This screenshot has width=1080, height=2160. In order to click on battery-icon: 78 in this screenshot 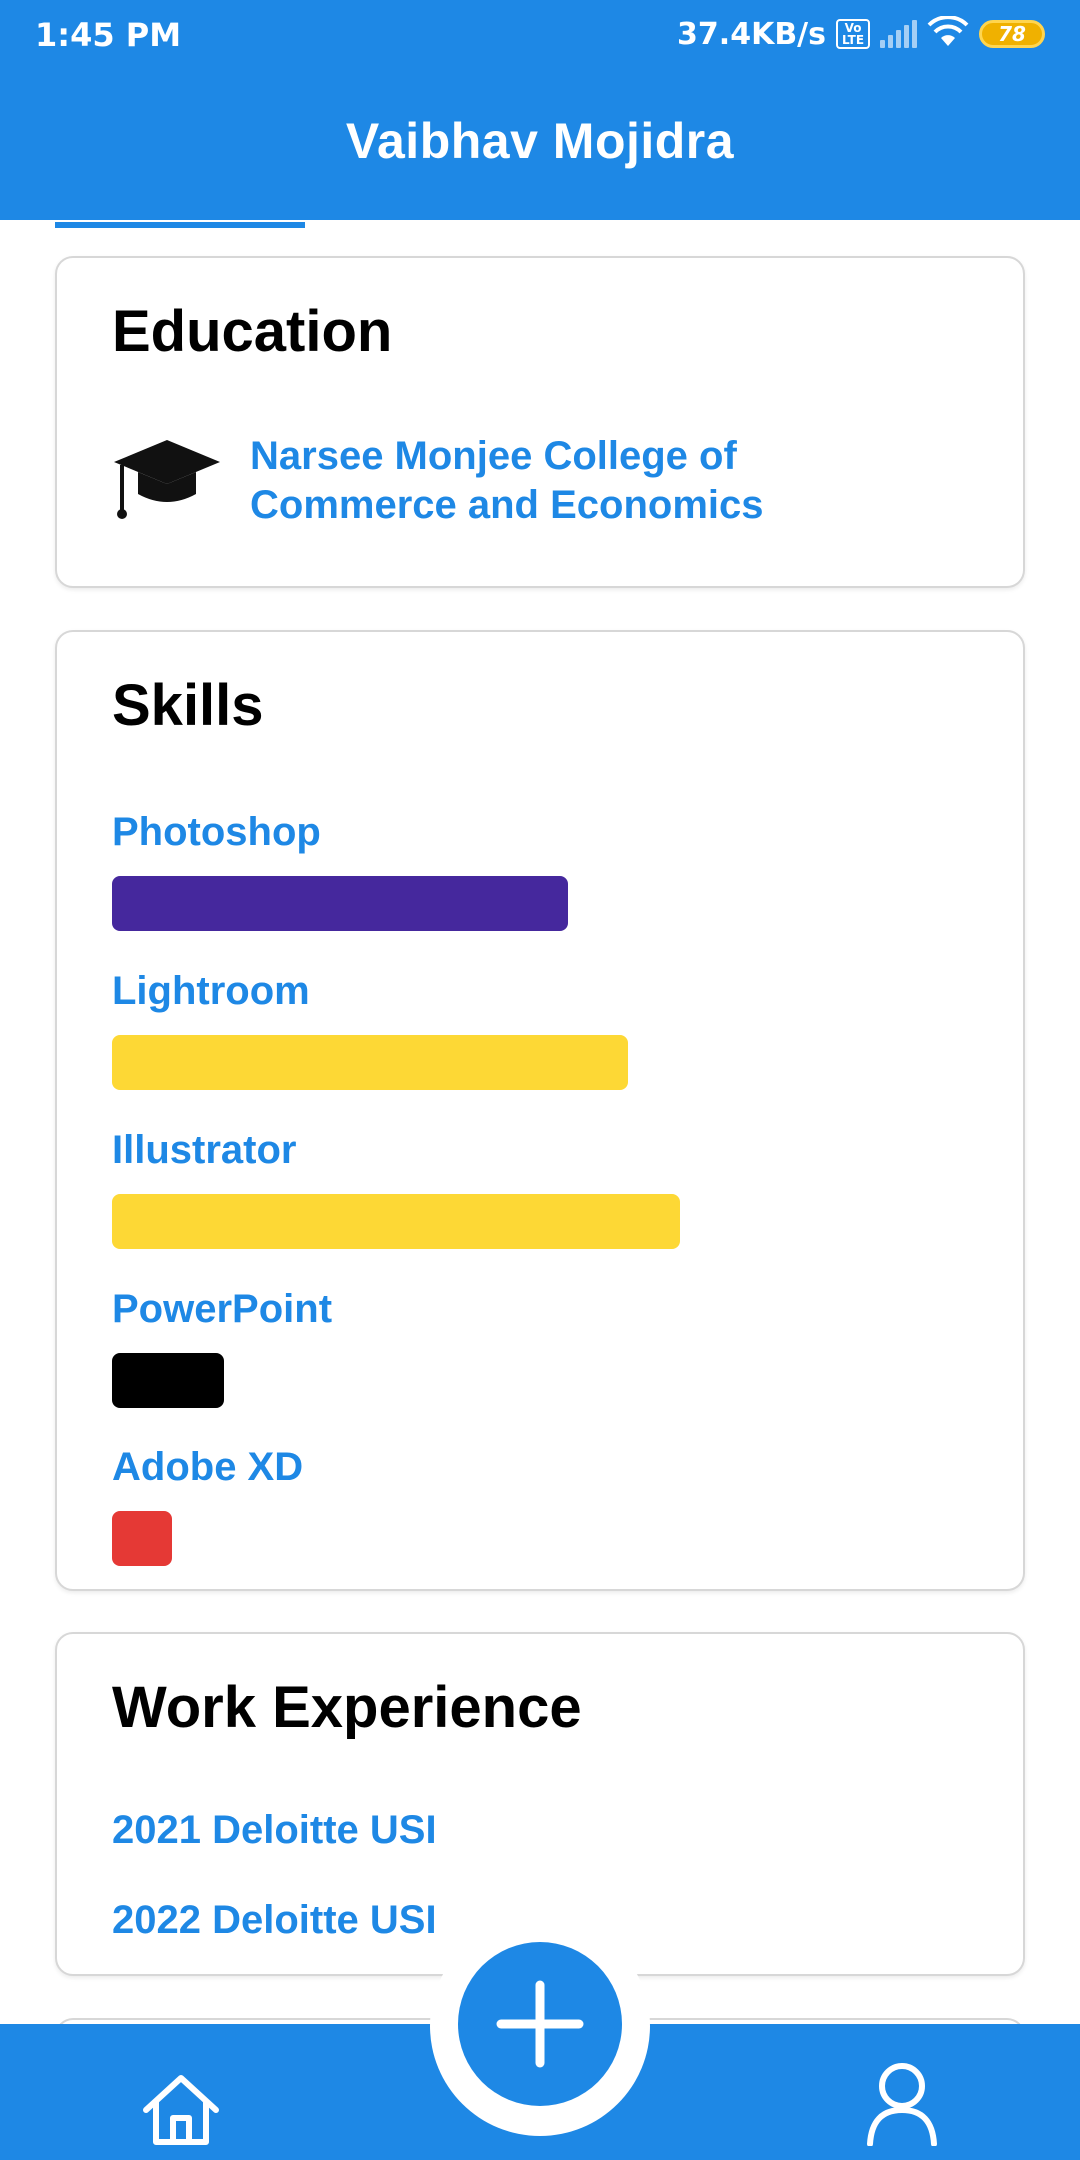, I will do `click(1012, 34)`.